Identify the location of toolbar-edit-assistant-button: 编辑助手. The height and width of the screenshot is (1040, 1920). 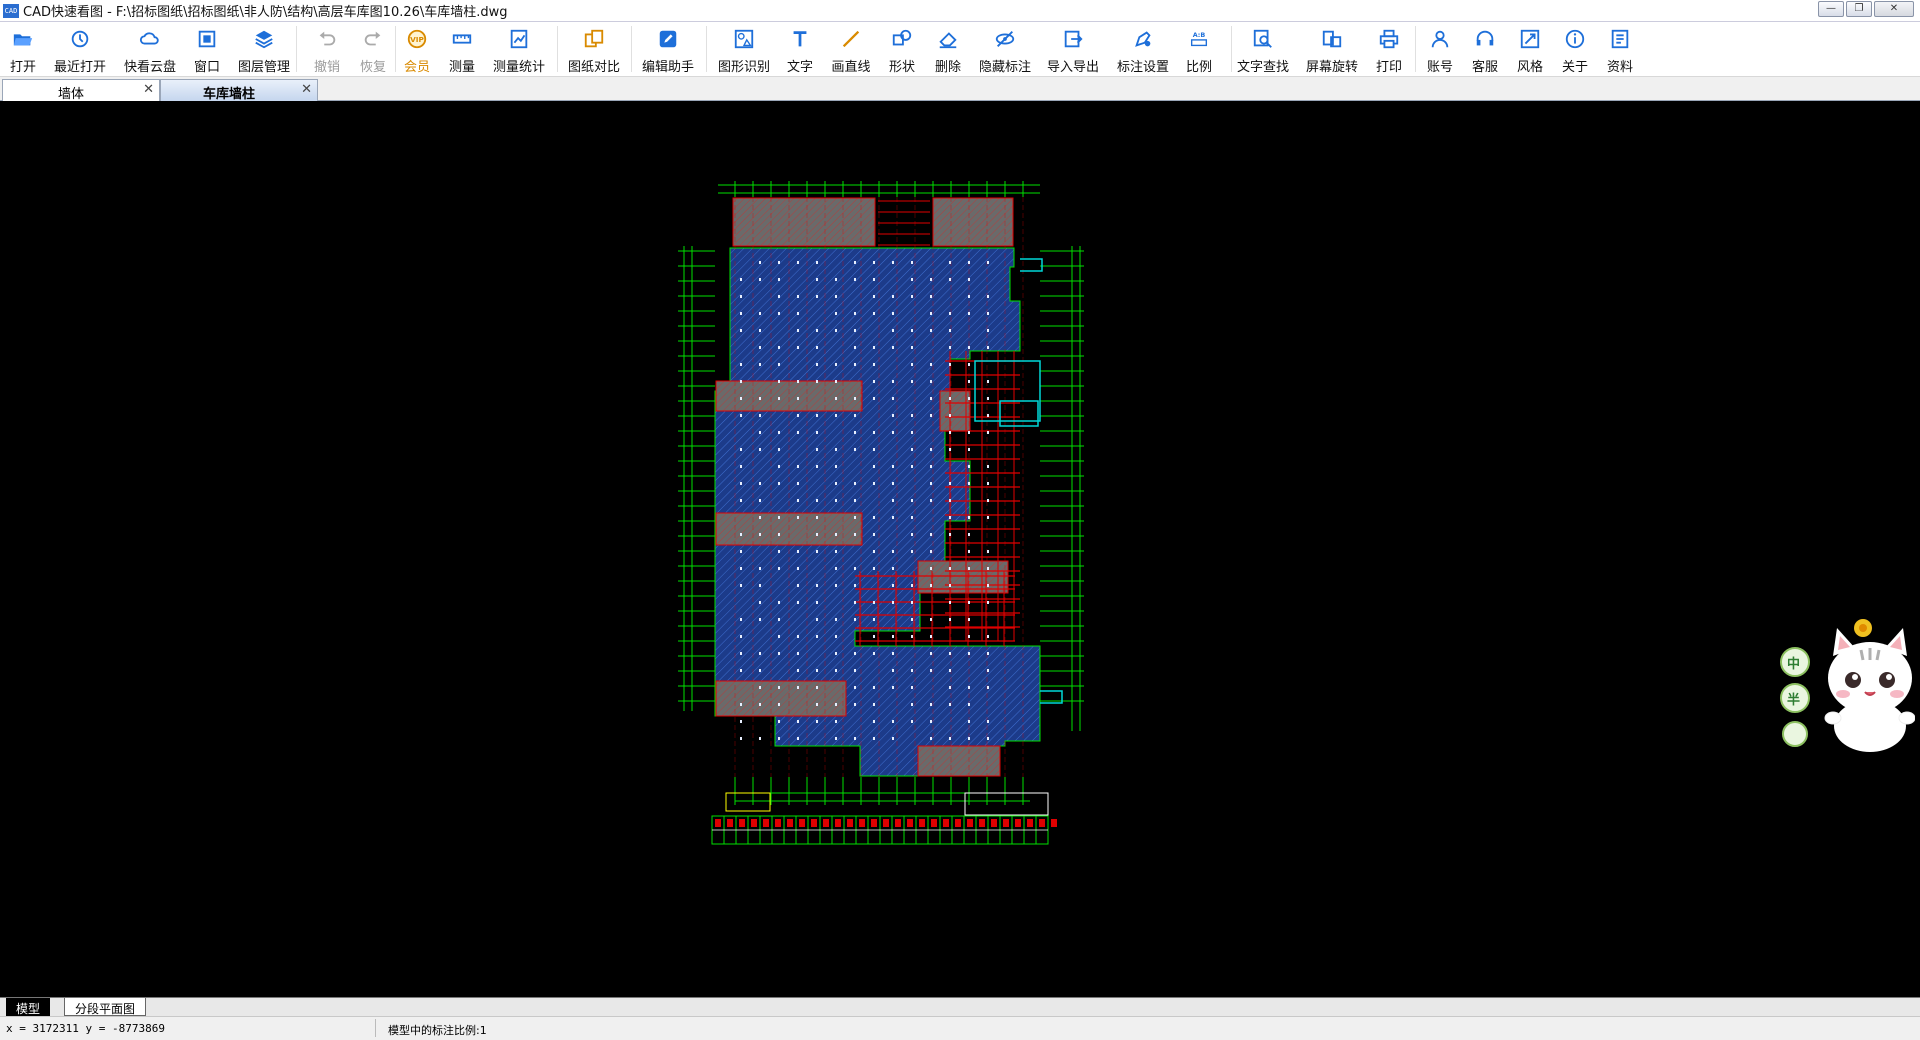
(668, 49).